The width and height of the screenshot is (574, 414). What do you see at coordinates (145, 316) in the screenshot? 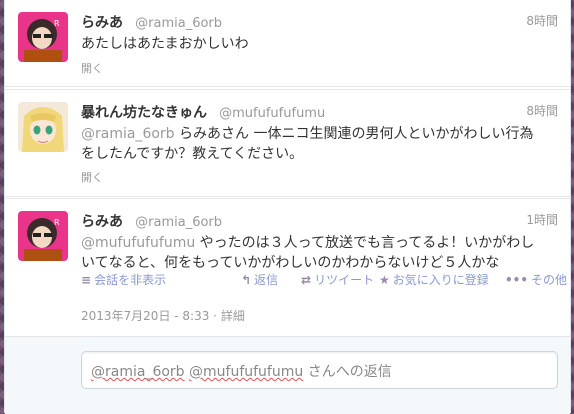
I see `tweet-timestamp: 2013年7月20日 - 8:33` at bounding box center [145, 316].